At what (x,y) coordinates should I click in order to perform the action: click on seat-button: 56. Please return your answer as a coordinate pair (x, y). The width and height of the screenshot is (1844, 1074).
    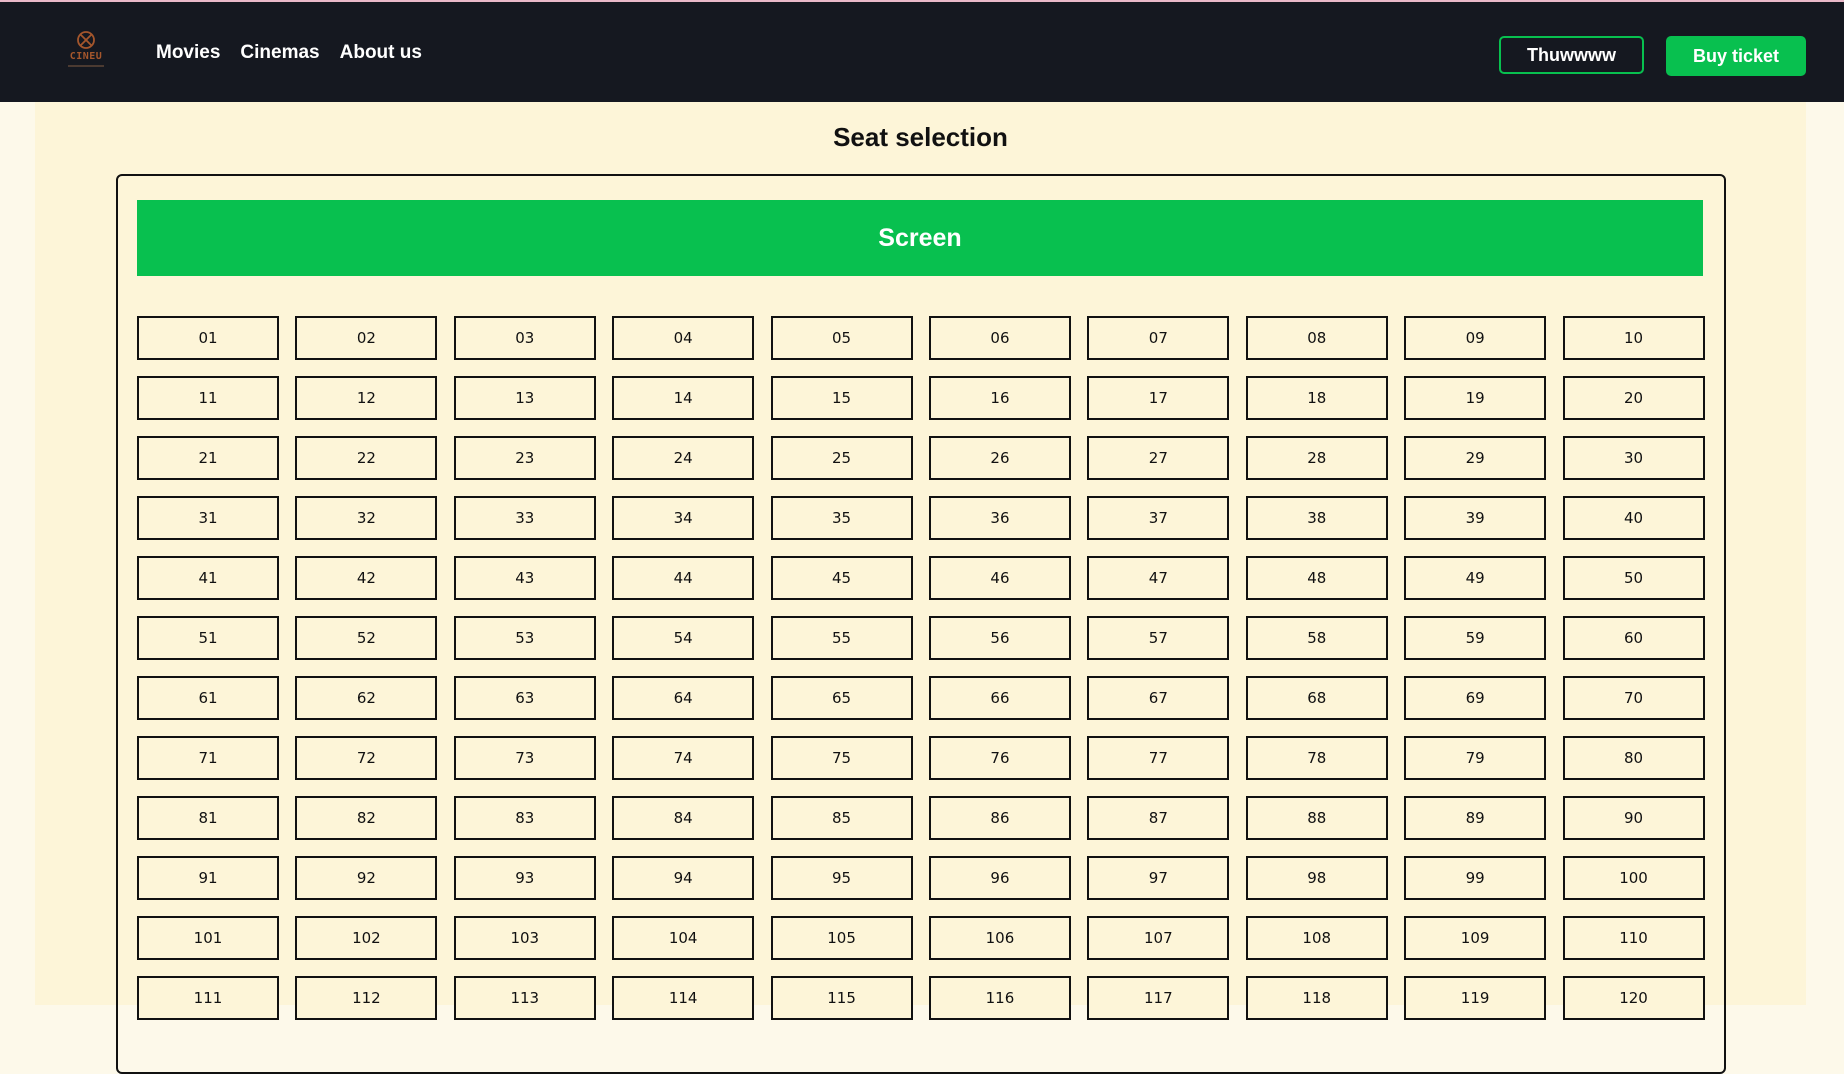
    Looking at the image, I should click on (999, 638).